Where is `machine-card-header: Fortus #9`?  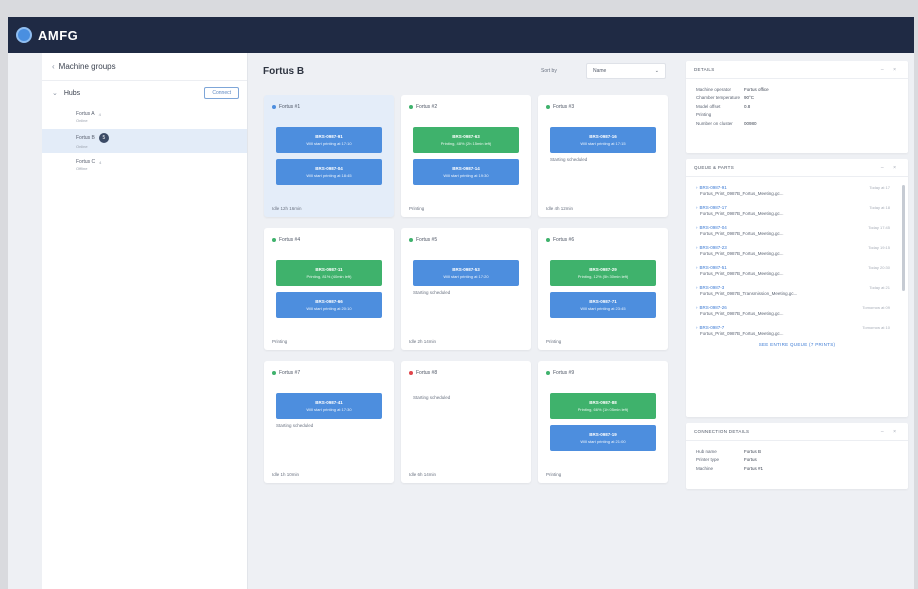 machine-card-header: Fortus #9 is located at coordinates (560, 373).